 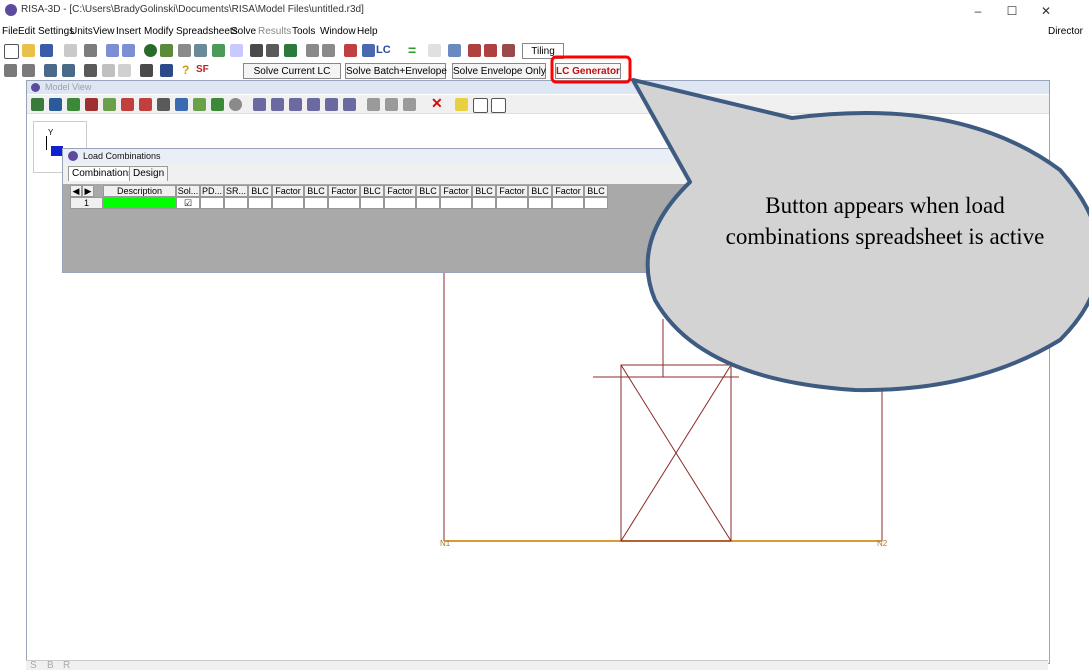 I want to click on highlight-box, so click(x=591, y=69).